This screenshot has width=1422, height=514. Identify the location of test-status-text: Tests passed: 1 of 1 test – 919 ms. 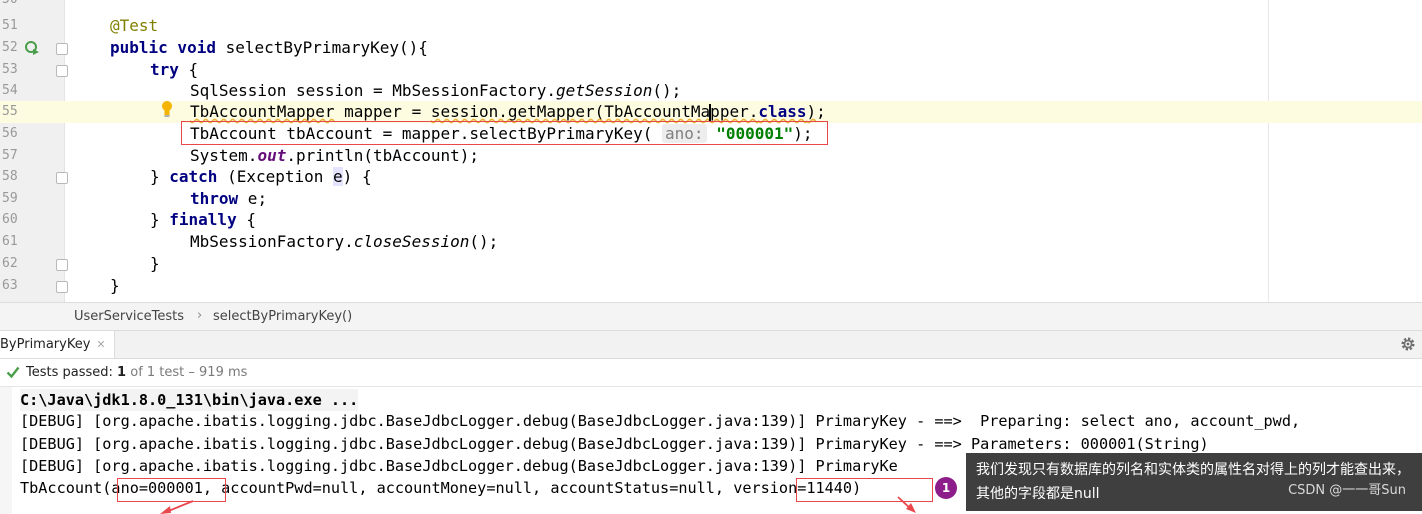
(137, 372).